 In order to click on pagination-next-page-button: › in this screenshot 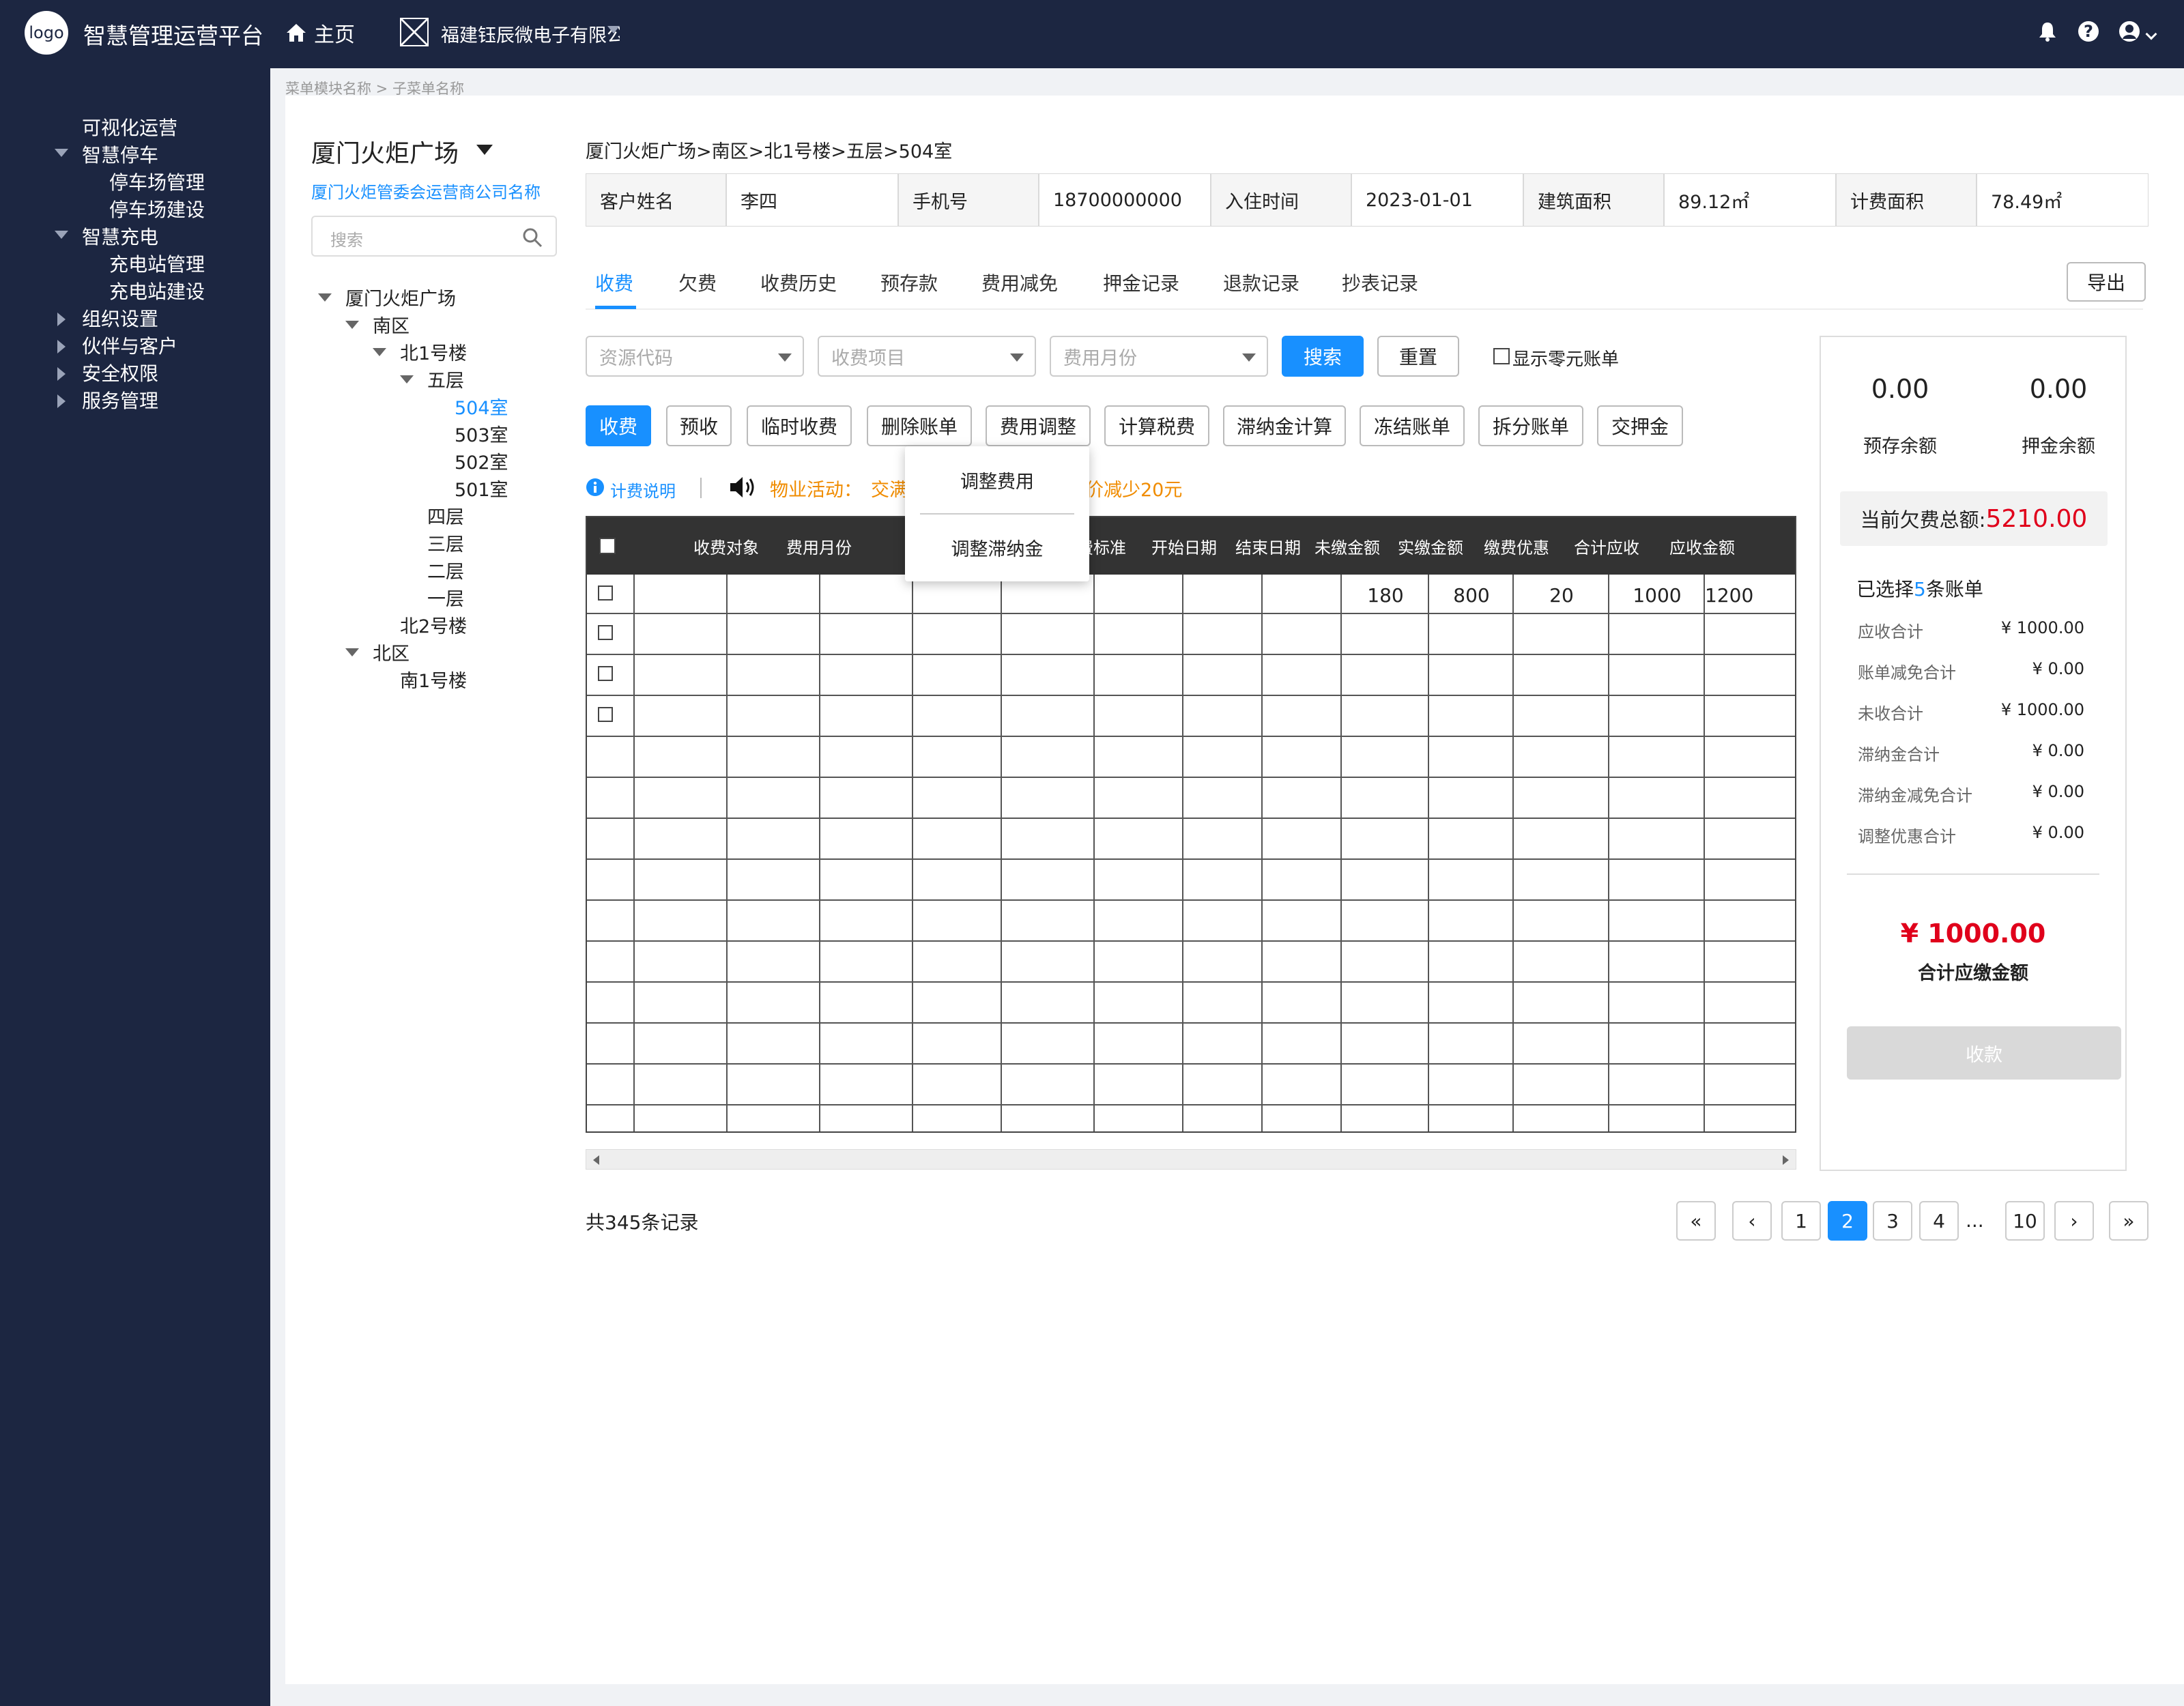, I will do `click(2074, 1221)`.